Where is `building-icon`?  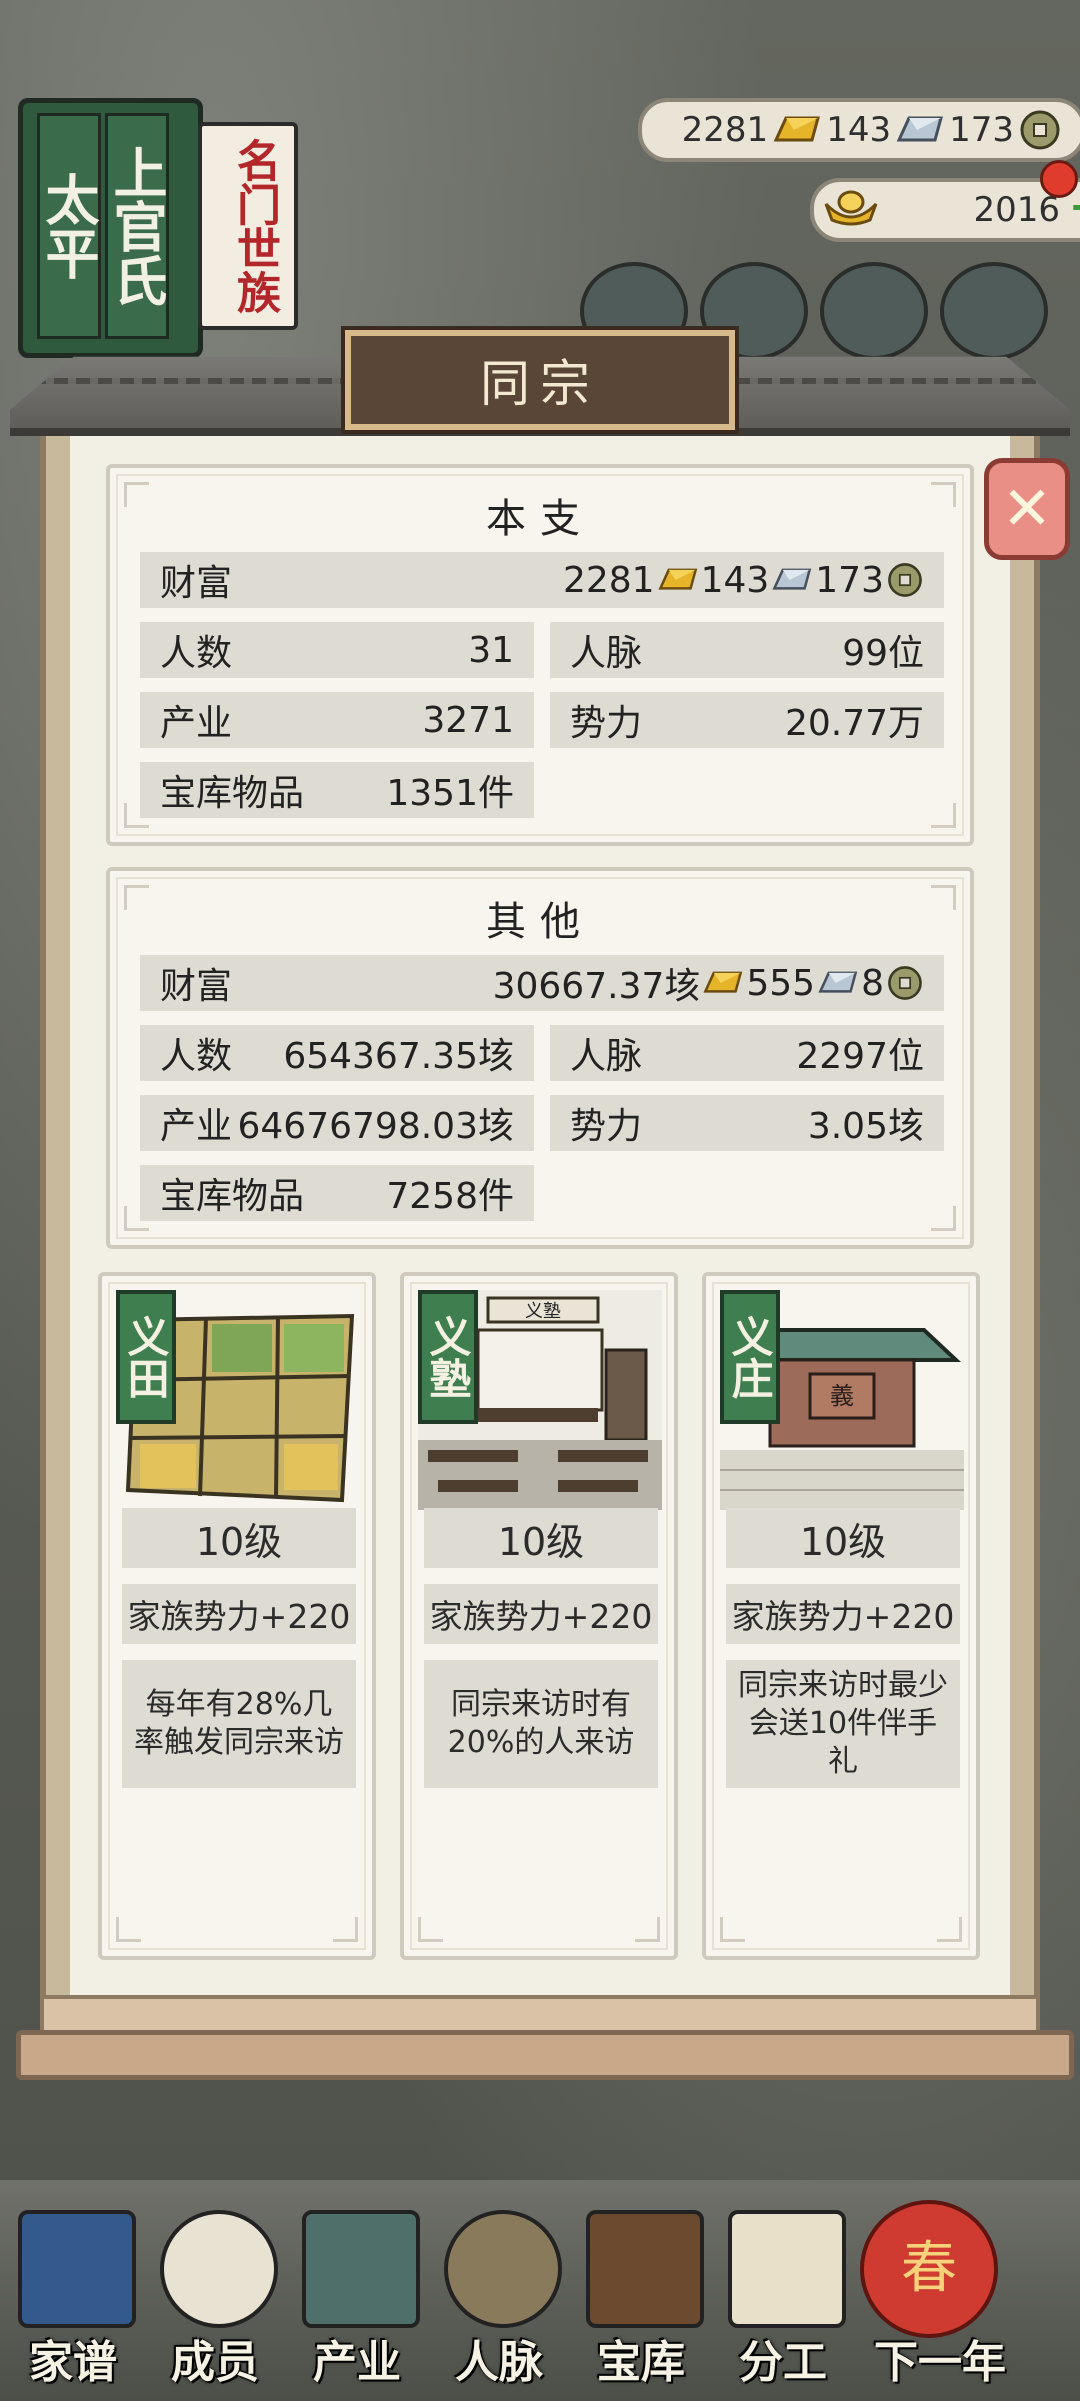
building-icon is located at coordinates (361, 2269).